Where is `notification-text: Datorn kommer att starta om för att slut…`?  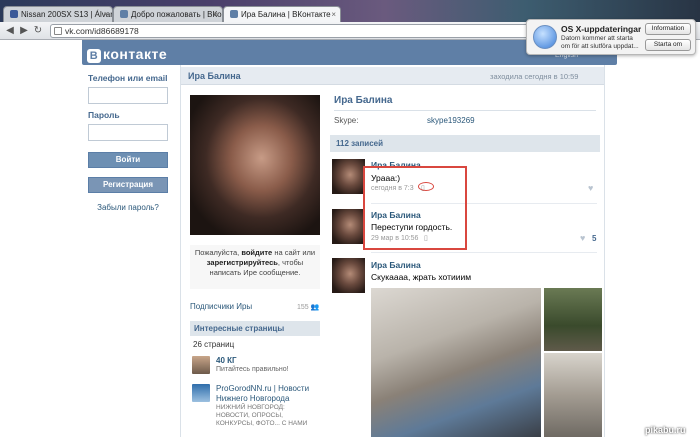
notification-text: Datorn kommer att starta om för att slut… is located at coordinates (600, 42).